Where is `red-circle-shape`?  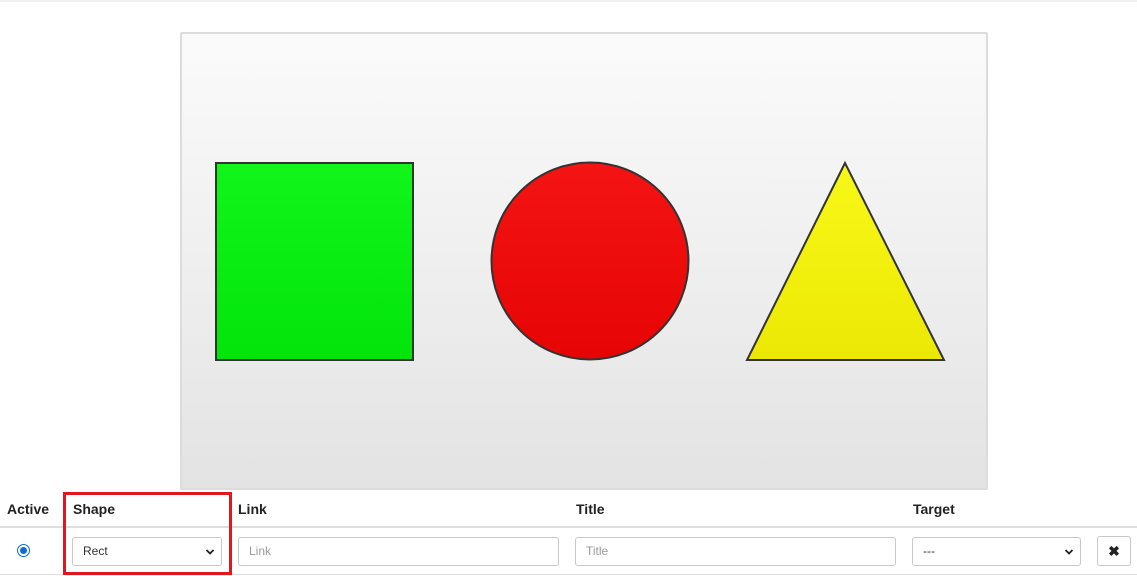 red-circle-shape is located at coordinates (590, 261).